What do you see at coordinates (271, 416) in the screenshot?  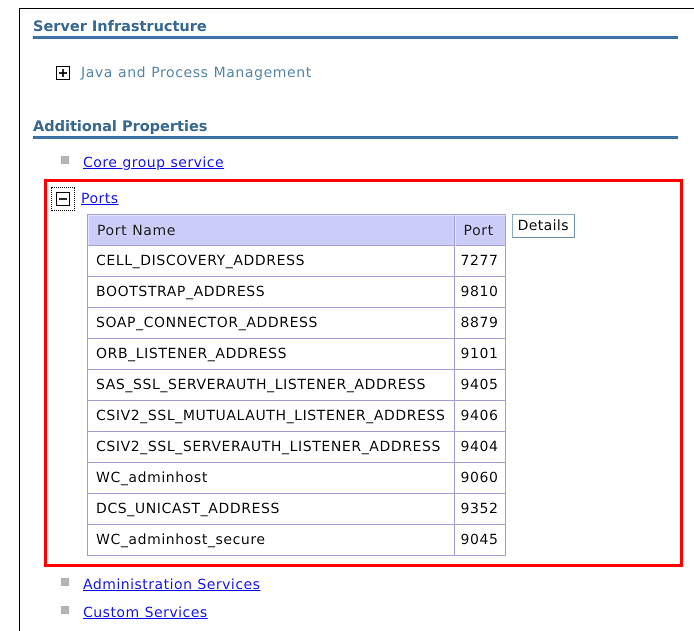 I see `table-cell: CSIV2_SSL_MUTUALAUTH_LISTENER_ADDRESS` at bounding box center [271, 416].